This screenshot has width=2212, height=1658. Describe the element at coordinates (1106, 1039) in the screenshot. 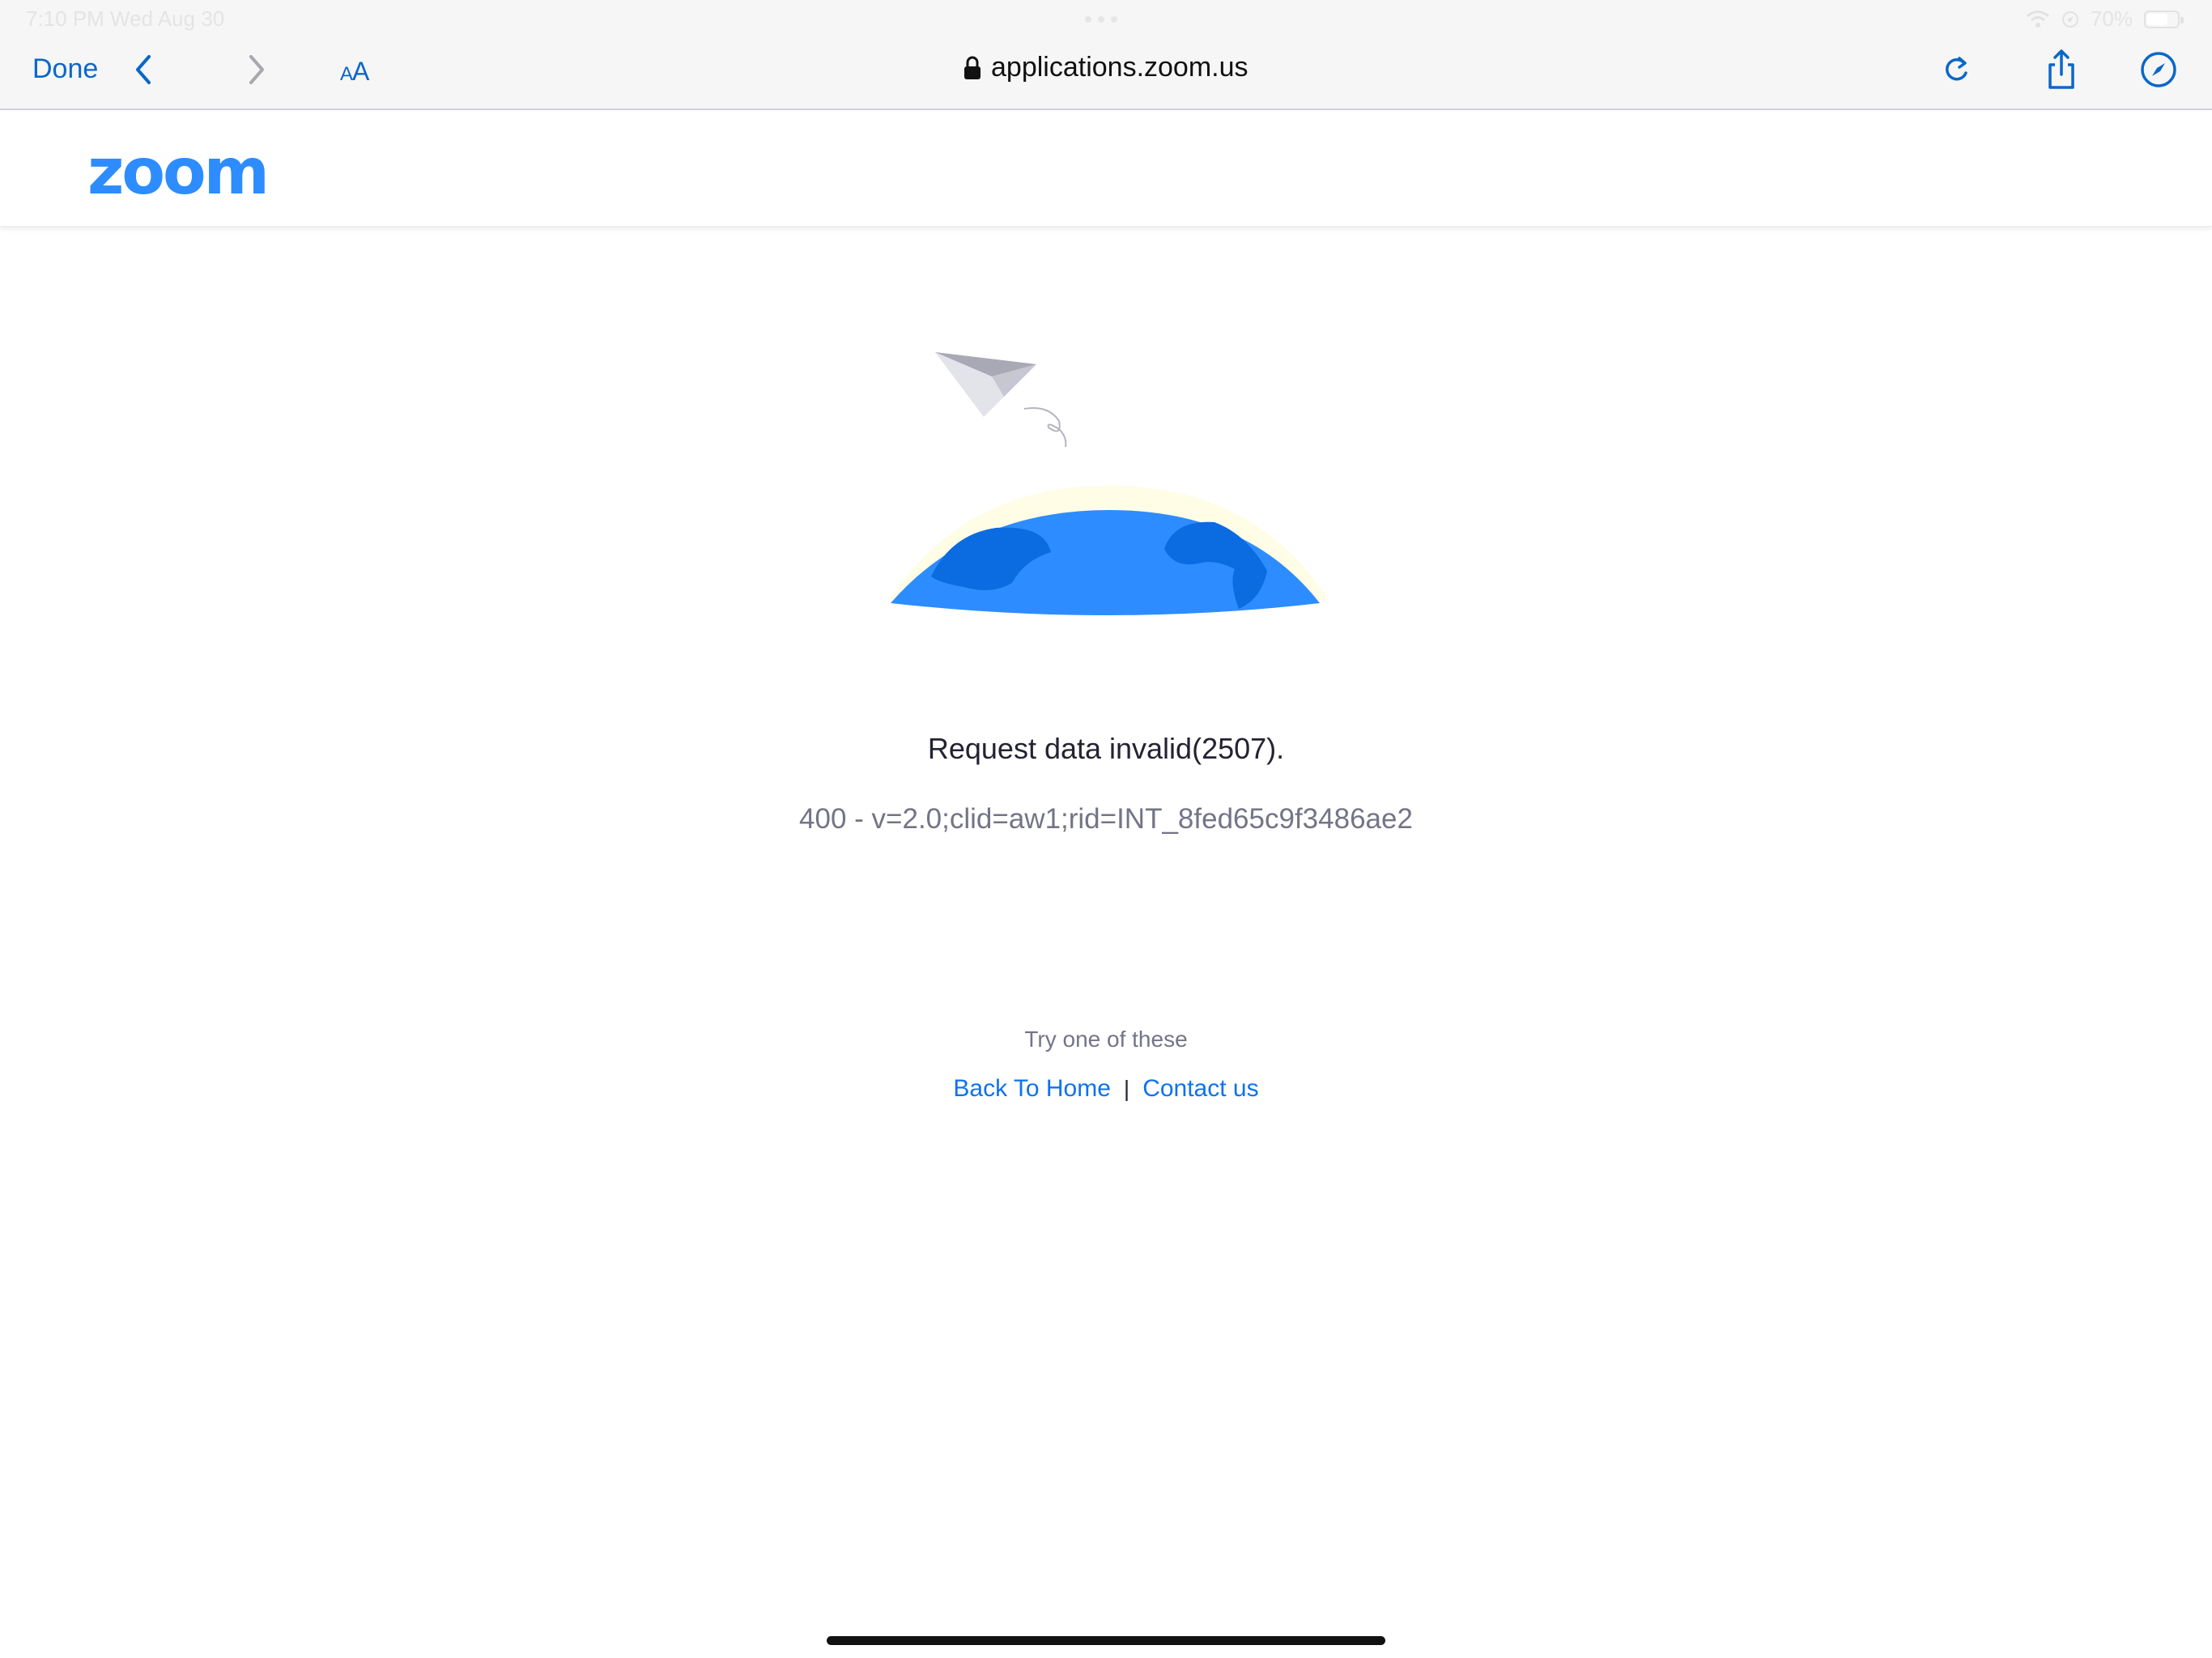

I see `suggestions-prompt: Try one of these` at that location.